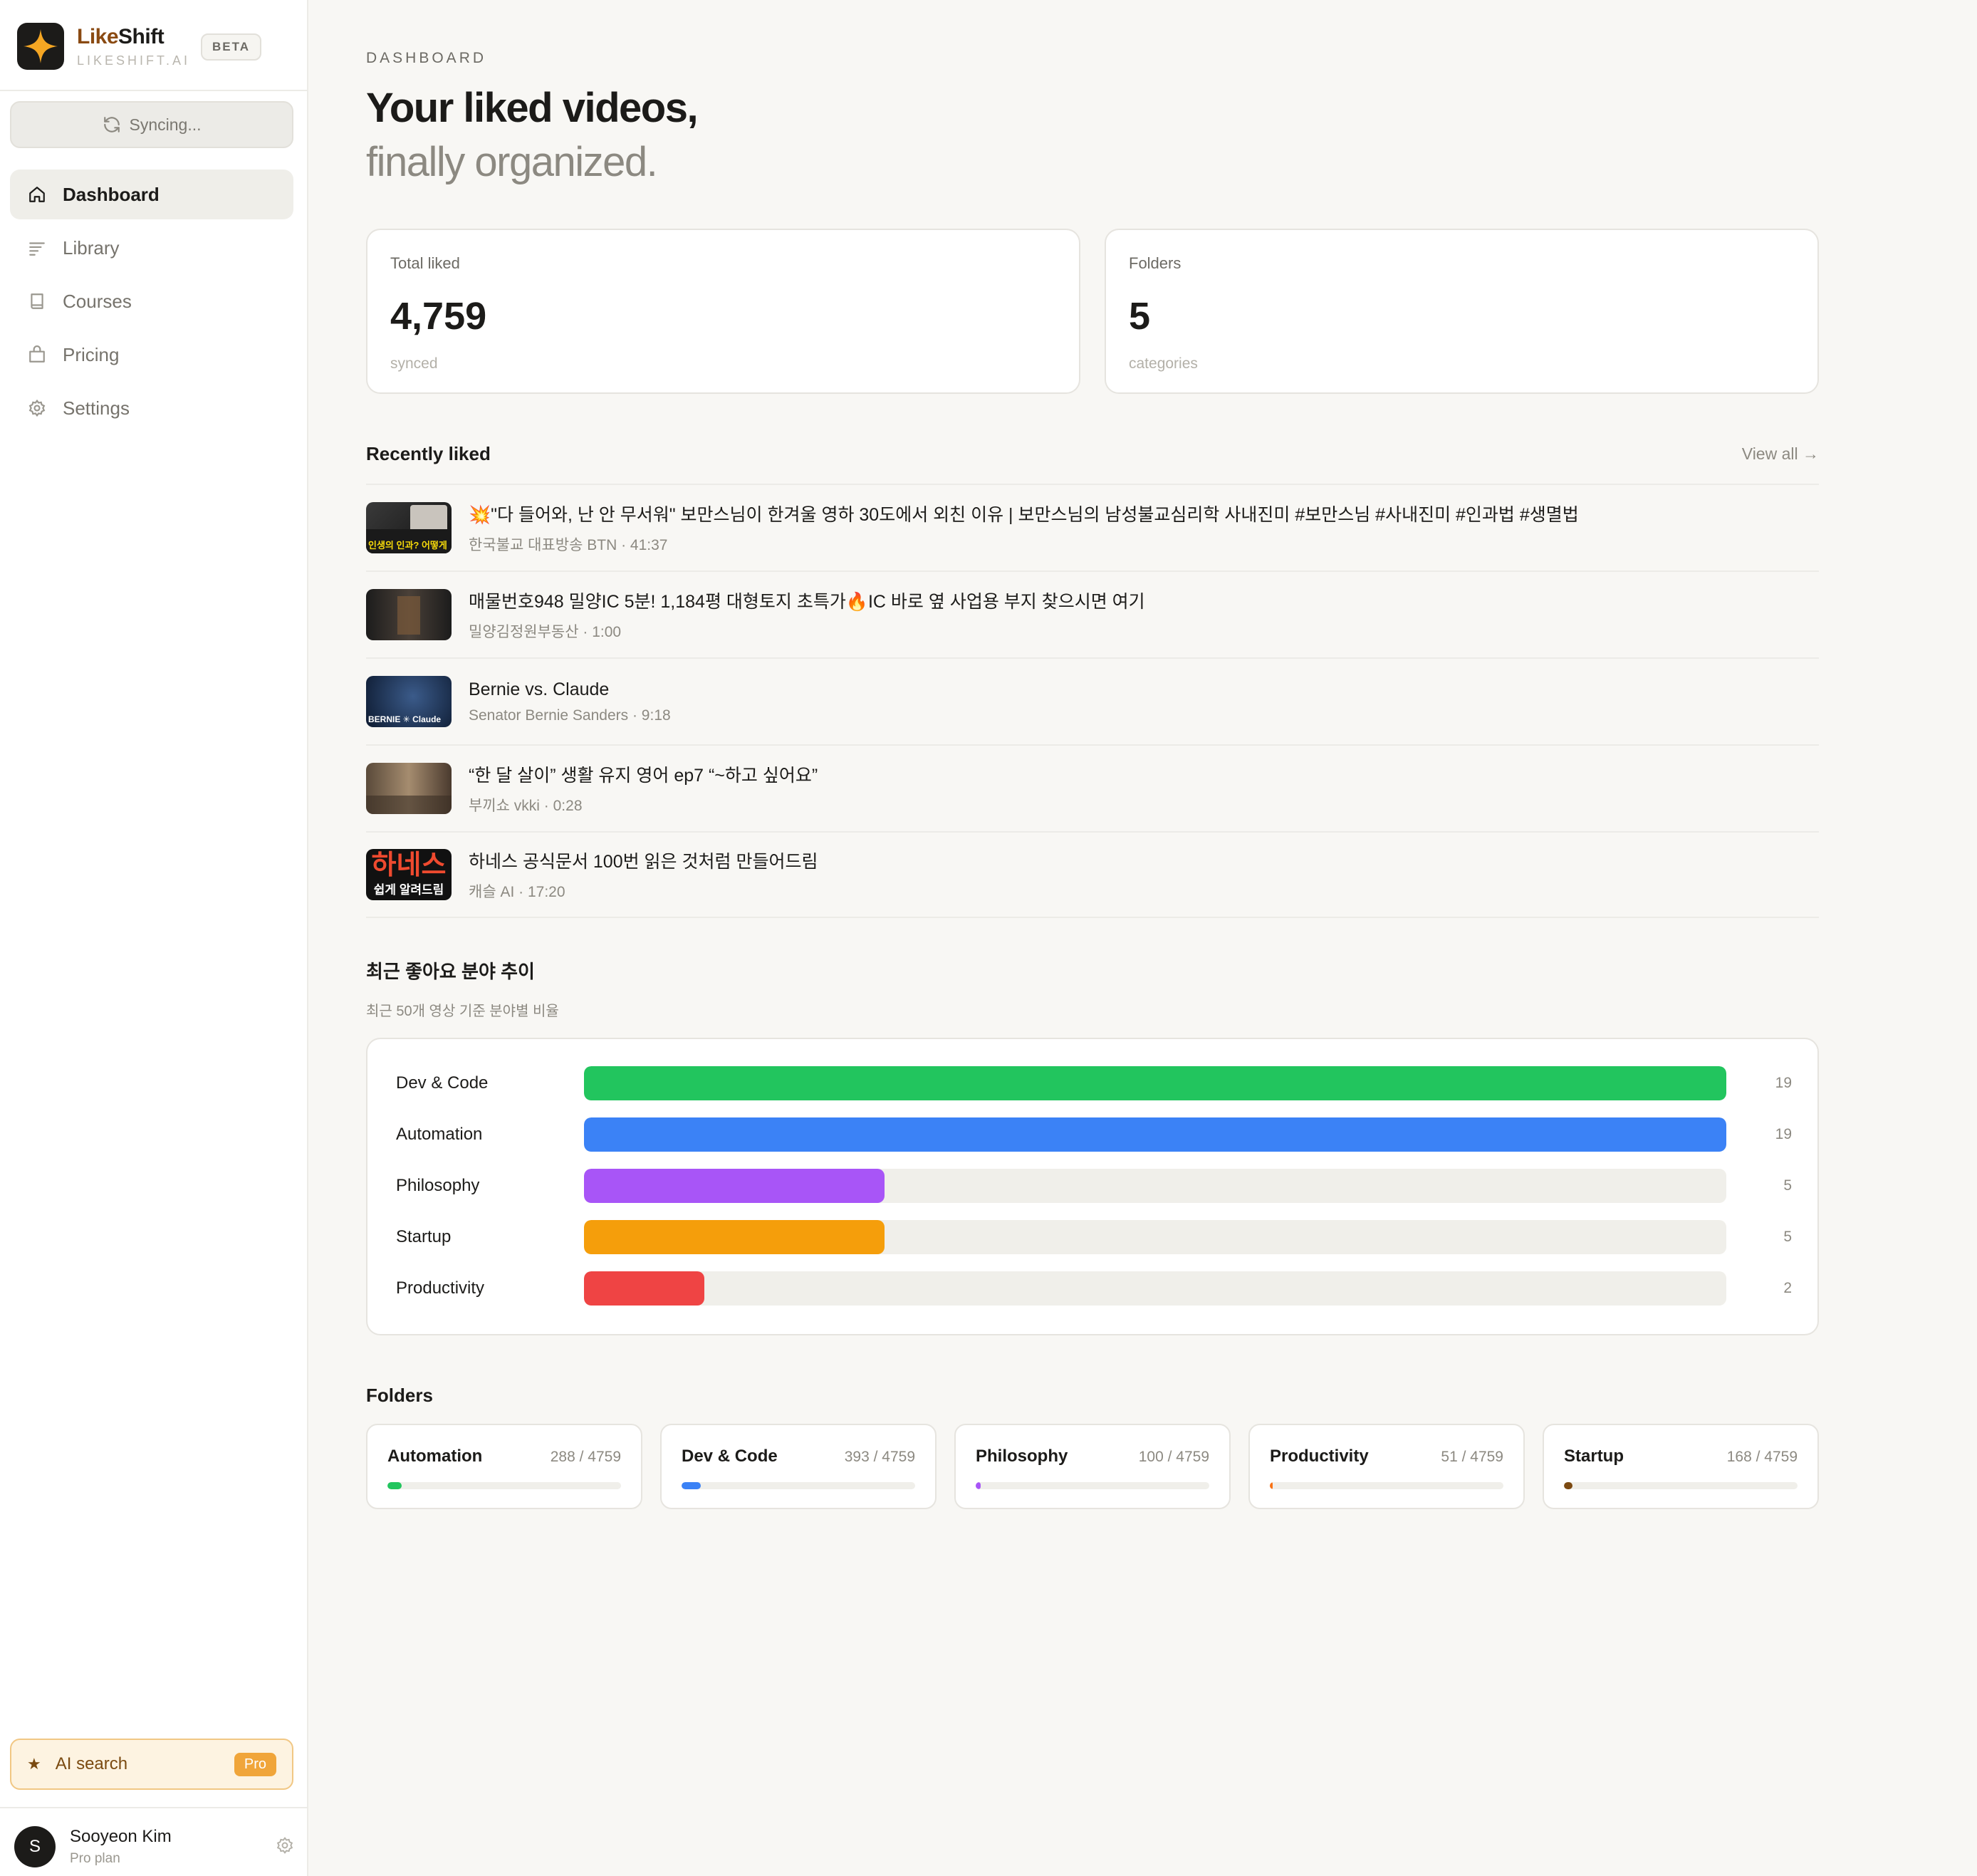 The image size is (1977, 1876). I want to click on stat-card-folders: Folders 5 categories, so click(1462, 311).